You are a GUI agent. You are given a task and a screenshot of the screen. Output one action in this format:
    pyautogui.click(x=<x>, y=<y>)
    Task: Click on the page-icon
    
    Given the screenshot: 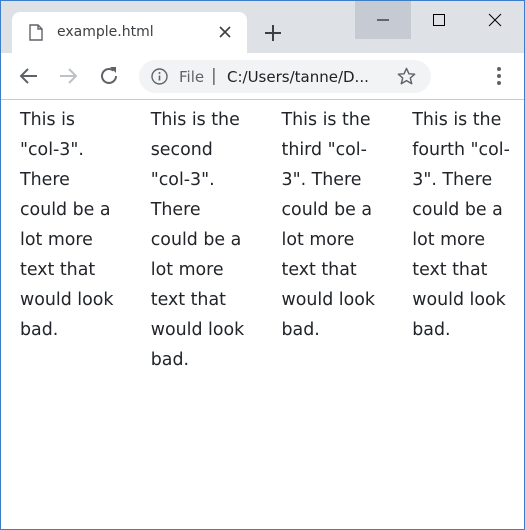 What is the action you would take?
    pyautogui.click(x=36, y=32)
    